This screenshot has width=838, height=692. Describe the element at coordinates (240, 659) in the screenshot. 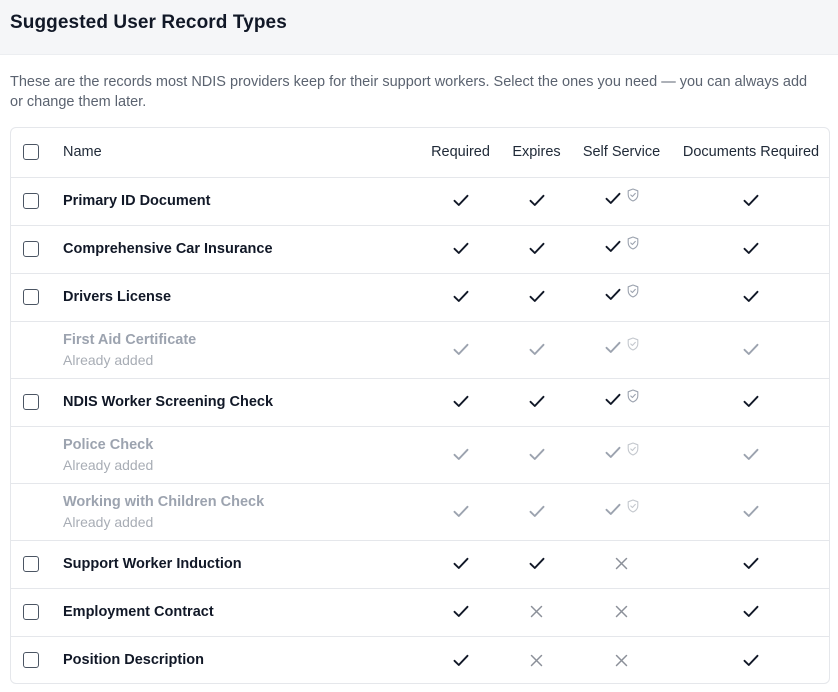

I see `row-name-cell: Position Description` at that location.